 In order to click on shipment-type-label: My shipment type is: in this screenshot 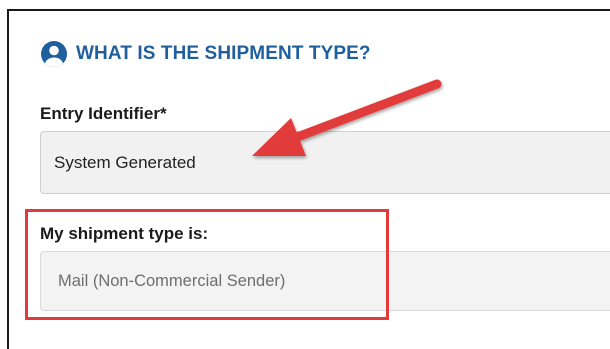, I will do `click(124, 233)`.